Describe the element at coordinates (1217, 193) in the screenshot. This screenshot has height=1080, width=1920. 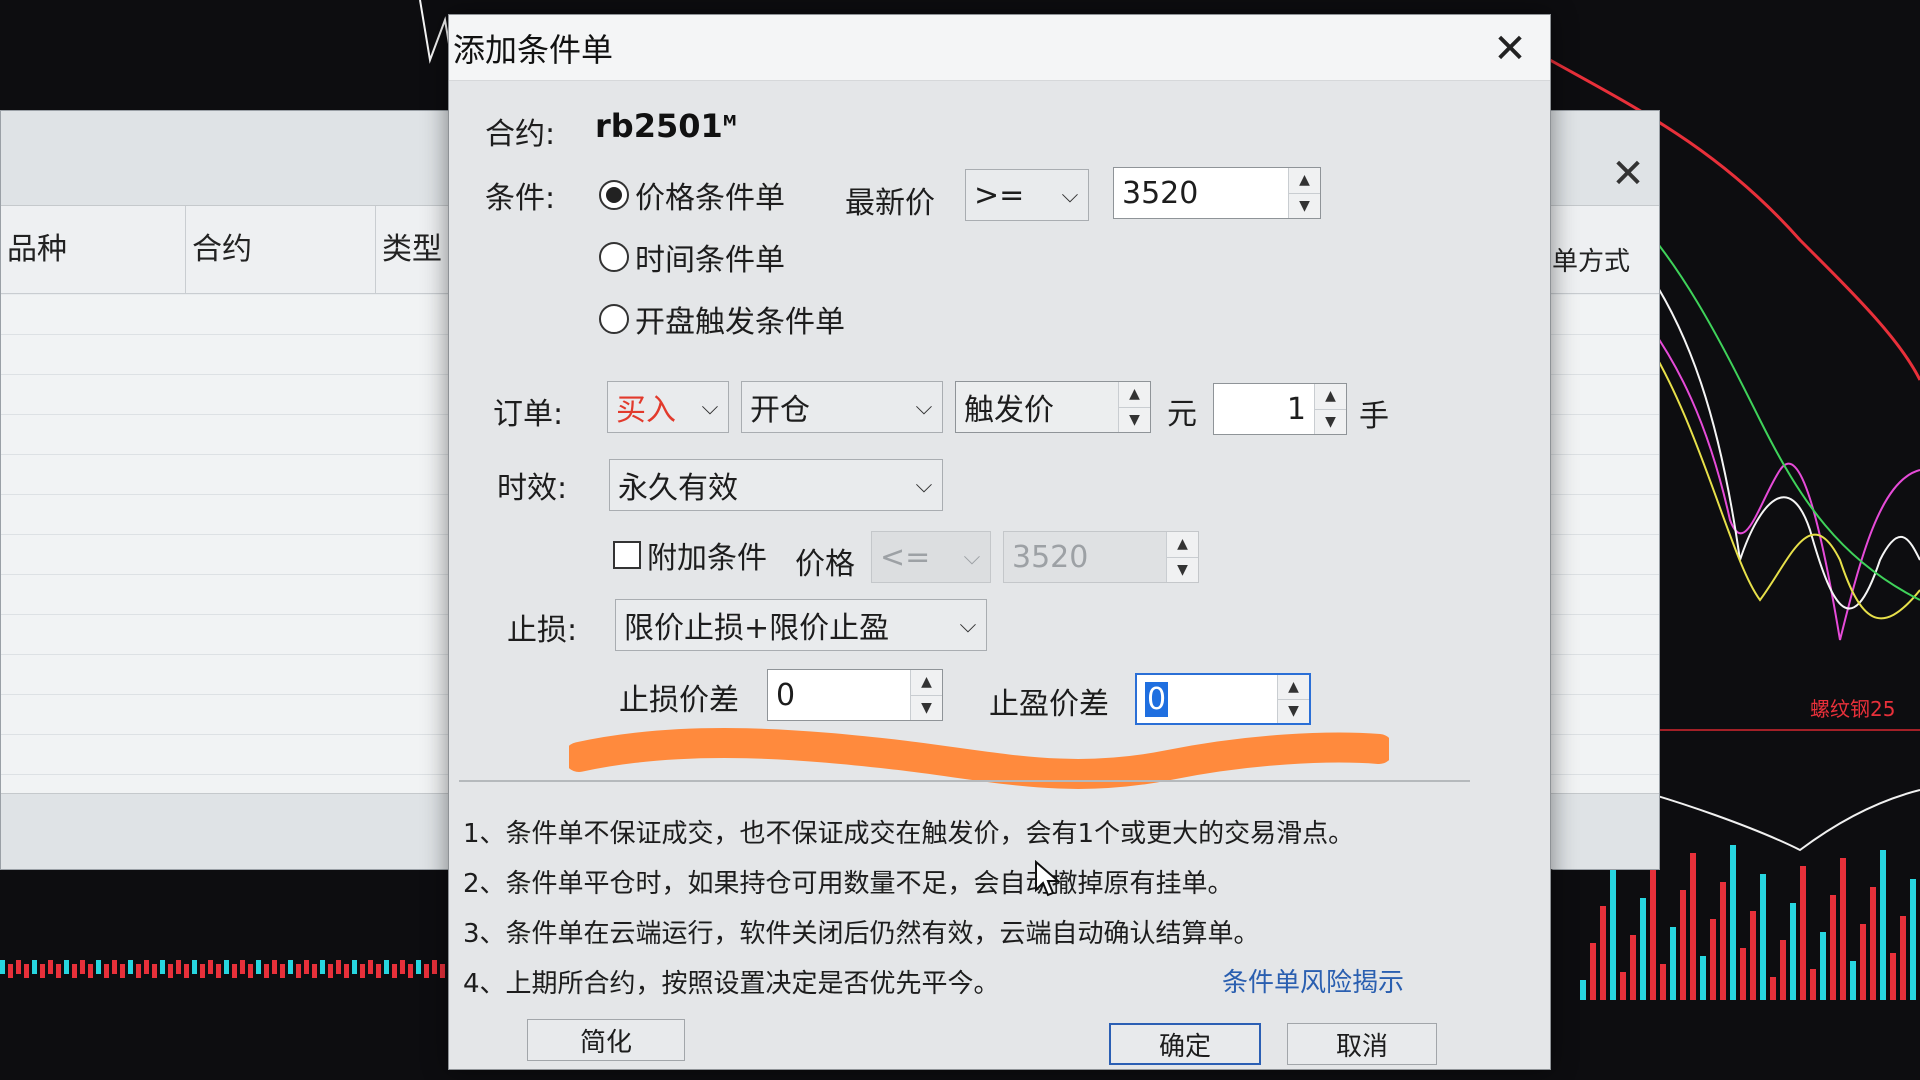
I see `trigger-price-input: 3520 ▲ ▼` at that location.